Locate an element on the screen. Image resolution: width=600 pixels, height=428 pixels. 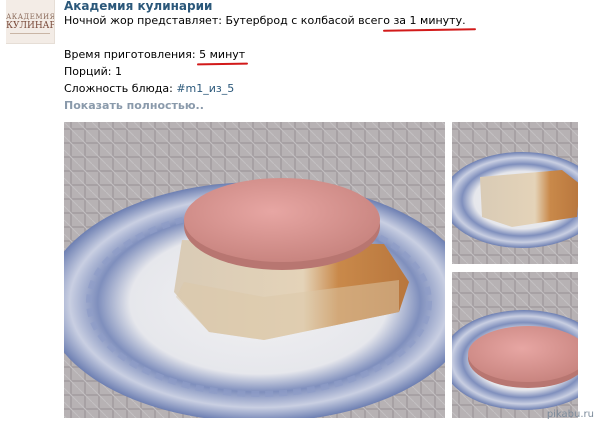
prep-time-line: Время приготовления: 5 минут is located at coordinates (154, 54).